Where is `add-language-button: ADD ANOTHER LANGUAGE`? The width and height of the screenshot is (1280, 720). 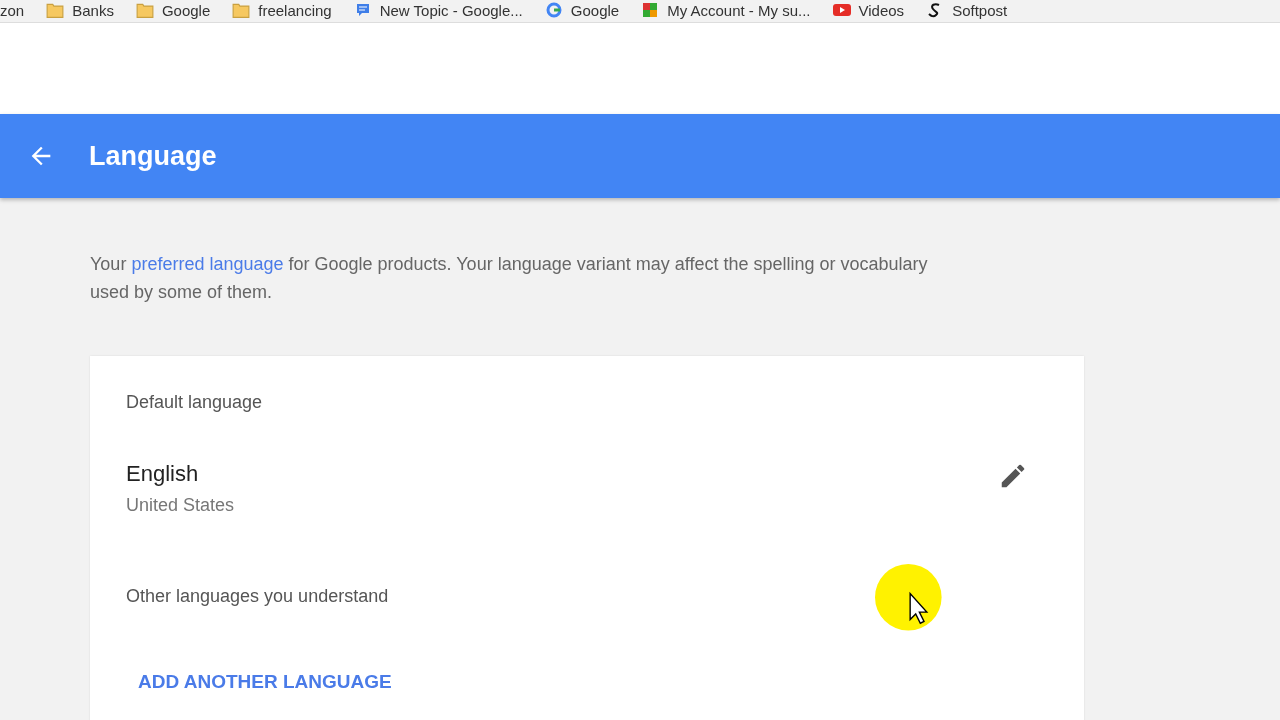
add-language-button: ADD ANOTHER LANGUAGE is located at coordinates (265, 682).